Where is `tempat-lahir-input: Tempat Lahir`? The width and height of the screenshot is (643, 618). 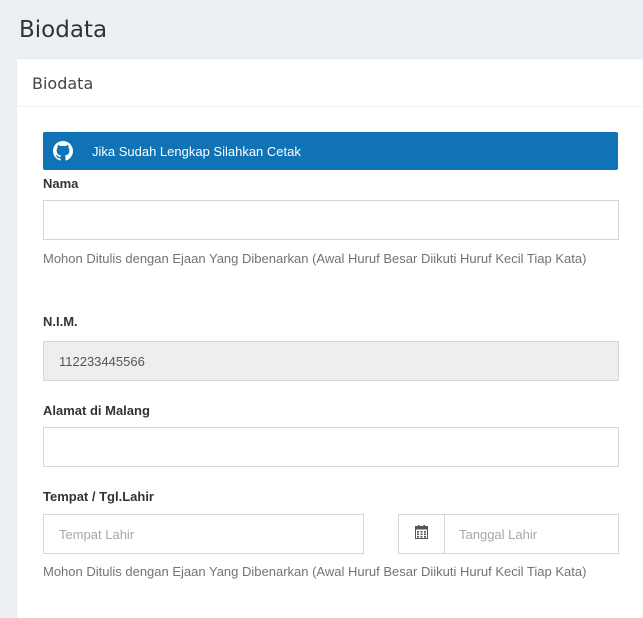
tempat-lahir-input: Tempat Lahir is located at coordinates (203, 534).